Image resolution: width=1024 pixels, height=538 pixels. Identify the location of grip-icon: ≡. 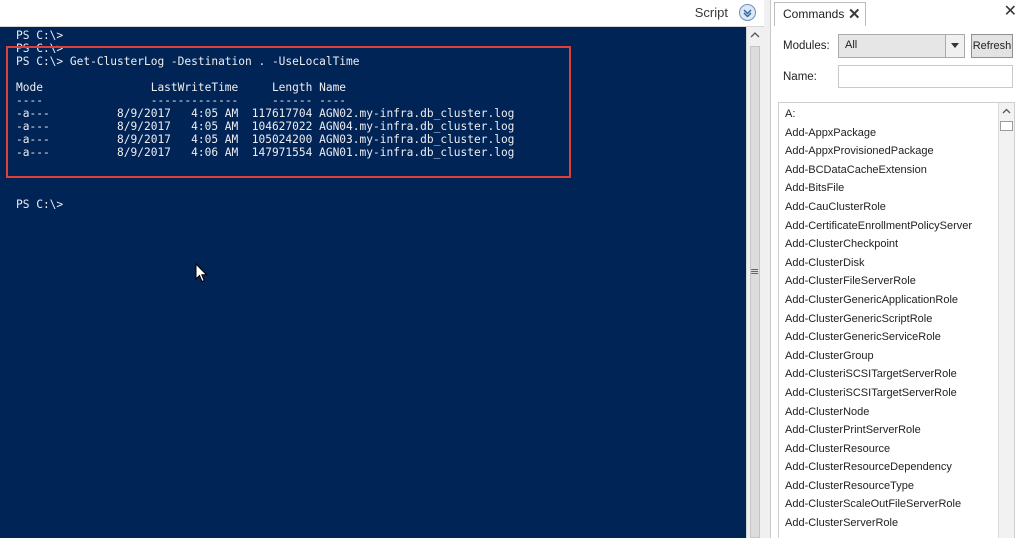
(754, 271).